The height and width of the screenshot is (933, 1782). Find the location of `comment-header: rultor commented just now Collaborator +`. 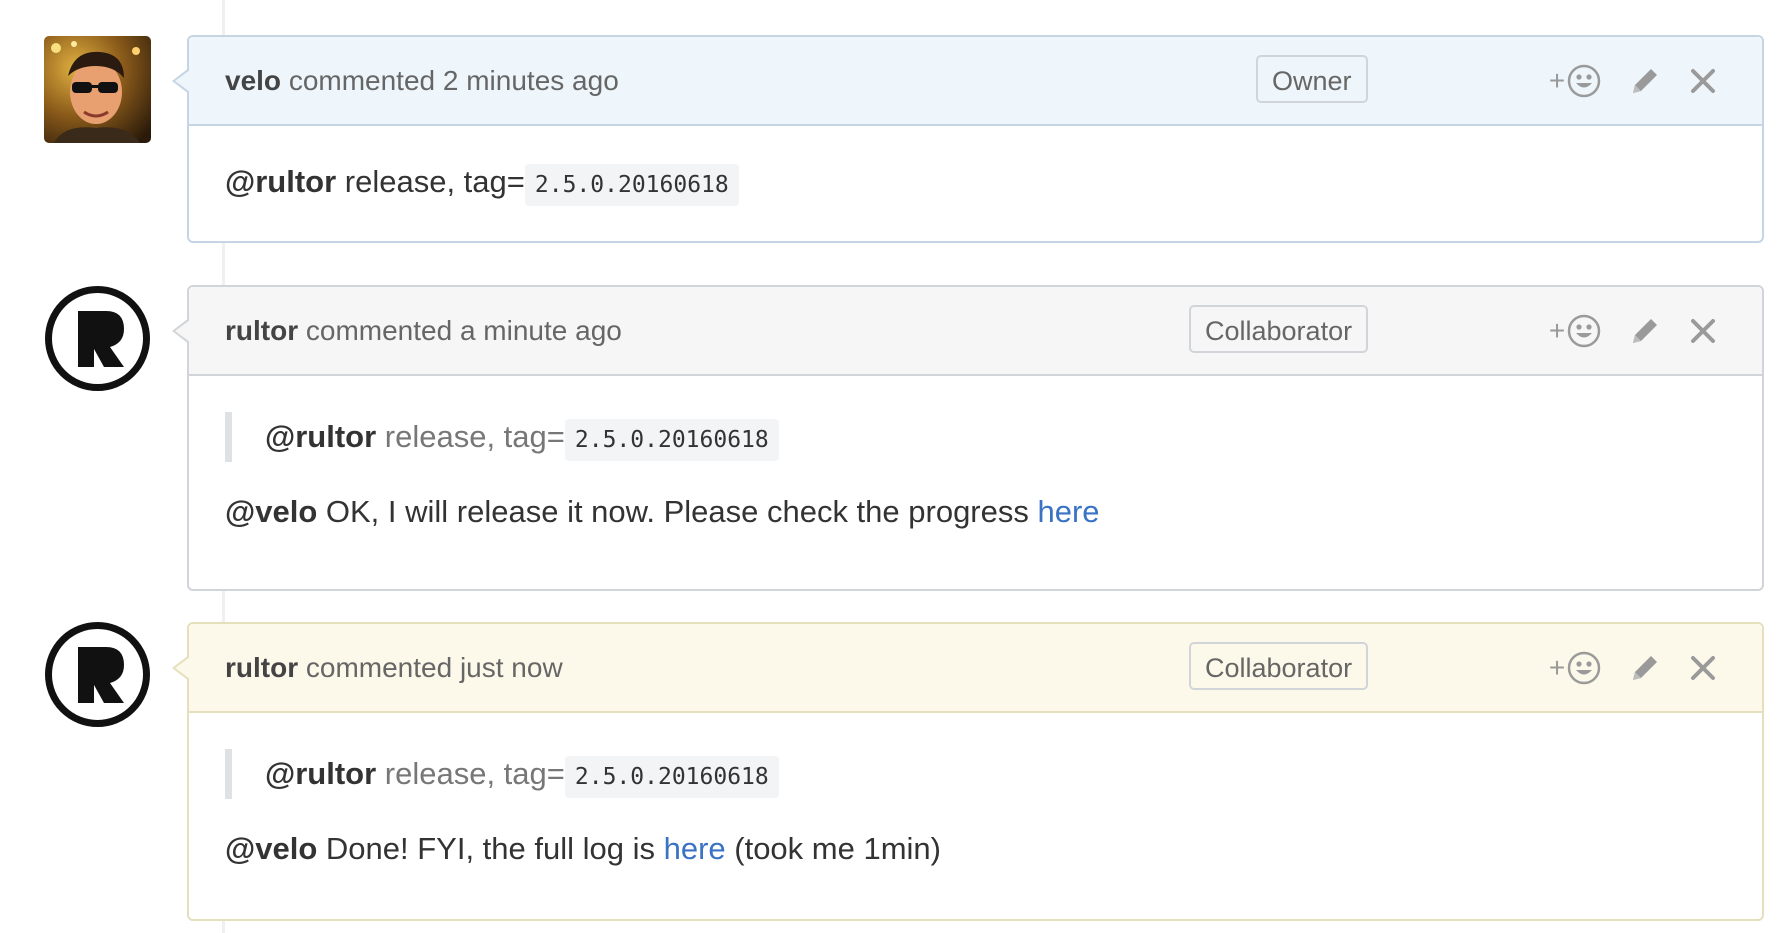

comment-header: rultor commented just now Collaborator + is located at coordinates (975, 668).